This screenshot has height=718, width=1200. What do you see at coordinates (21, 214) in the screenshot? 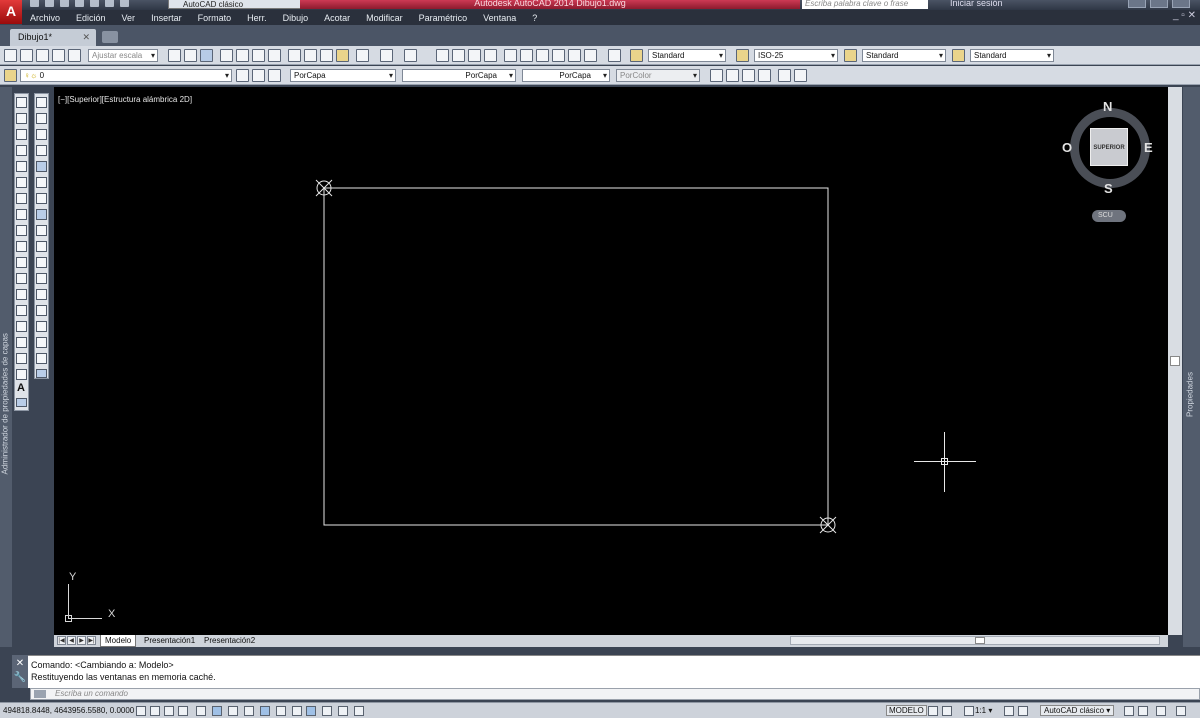
I see `revision-cloud-icon` at bounding box center [21, 214].